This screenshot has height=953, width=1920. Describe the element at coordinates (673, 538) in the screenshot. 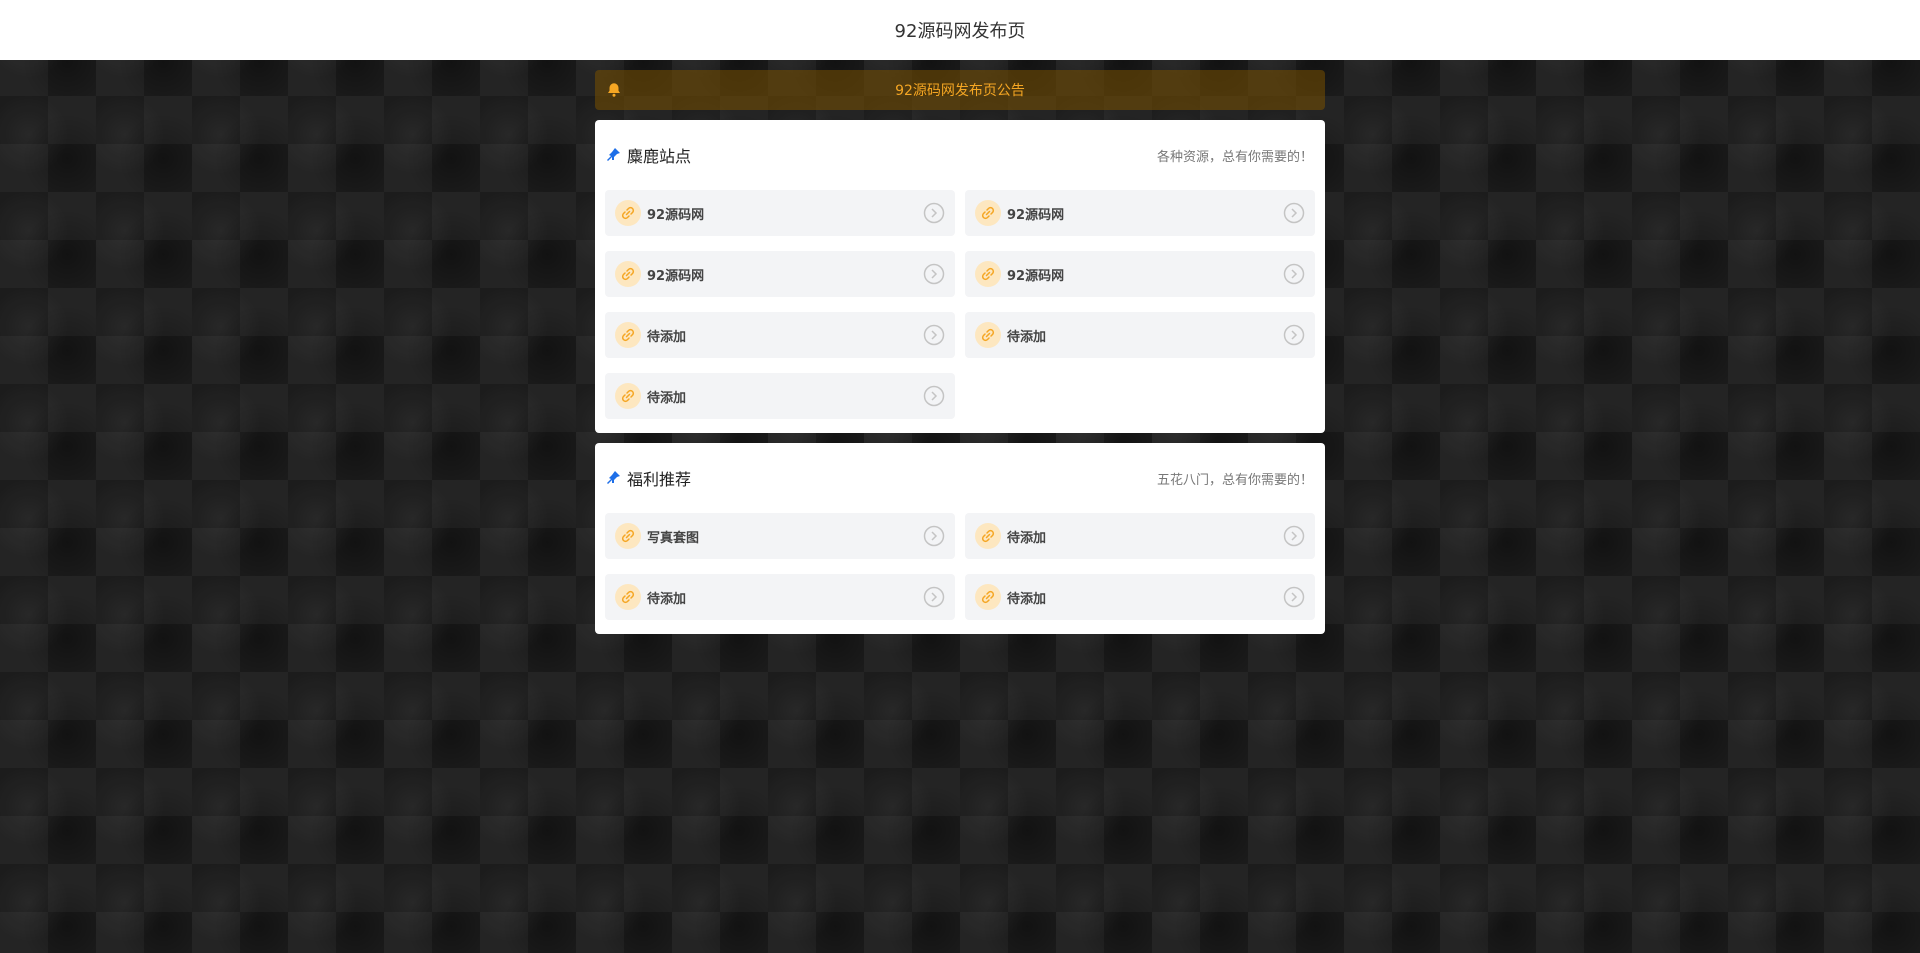

I see `link-label: 写真套图` at that location.